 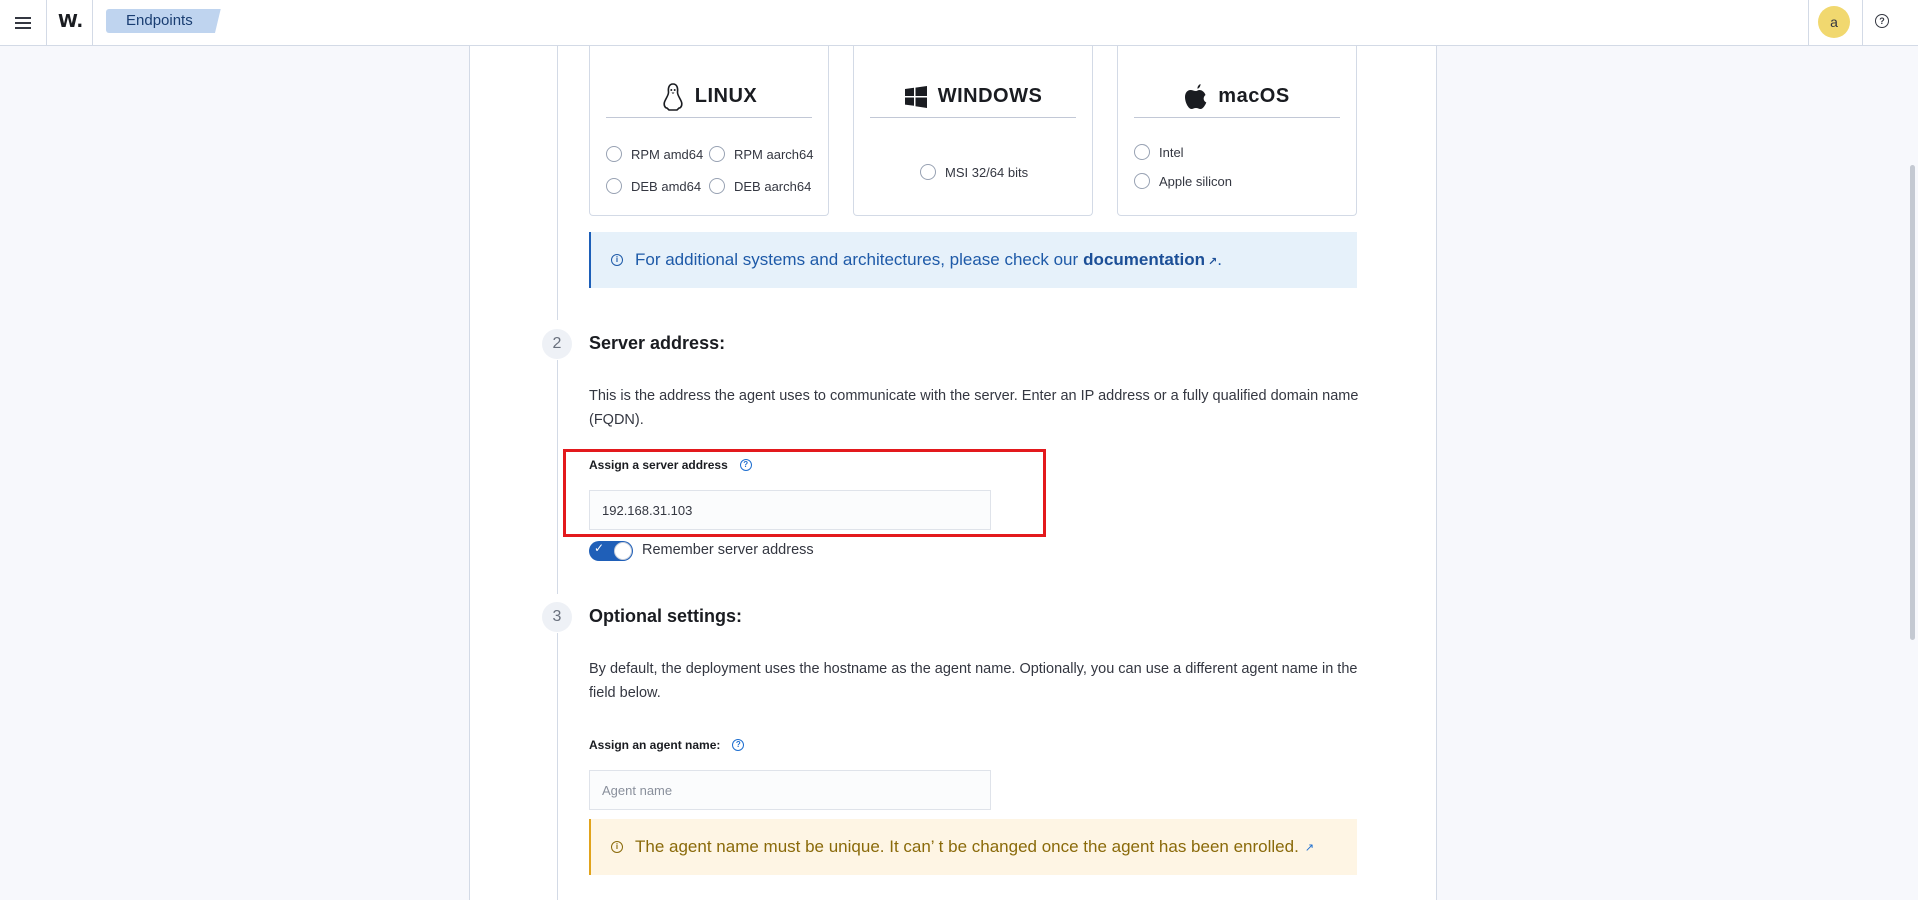 I want to click on documentation-link-text: documentation, so click(x=1144, y=259).